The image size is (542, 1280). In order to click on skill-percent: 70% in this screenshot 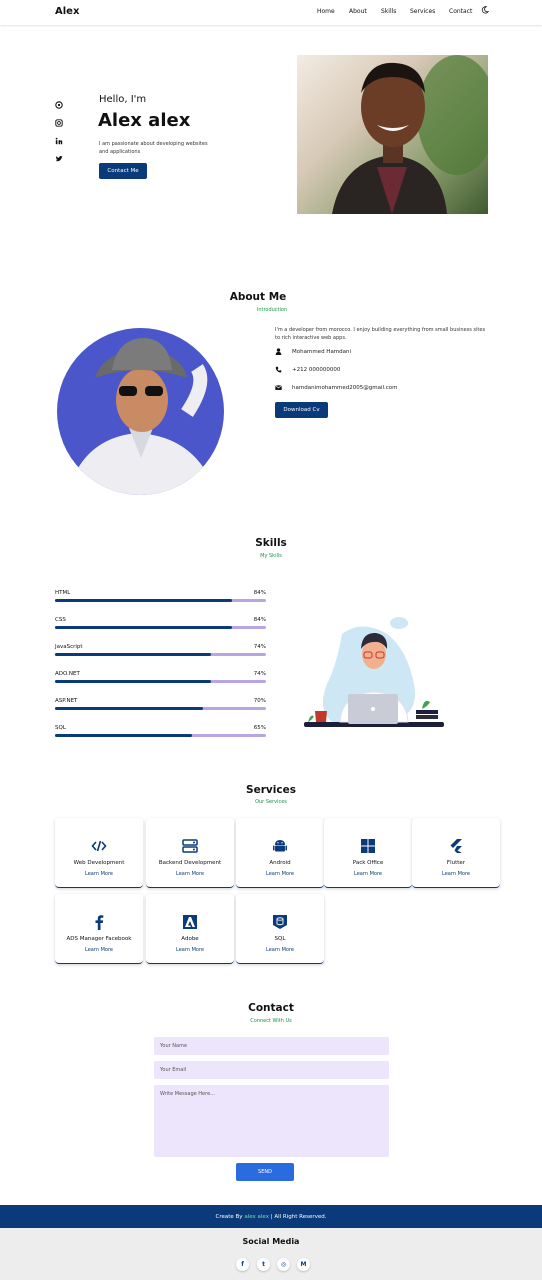, I will do `click(259, 701)`.